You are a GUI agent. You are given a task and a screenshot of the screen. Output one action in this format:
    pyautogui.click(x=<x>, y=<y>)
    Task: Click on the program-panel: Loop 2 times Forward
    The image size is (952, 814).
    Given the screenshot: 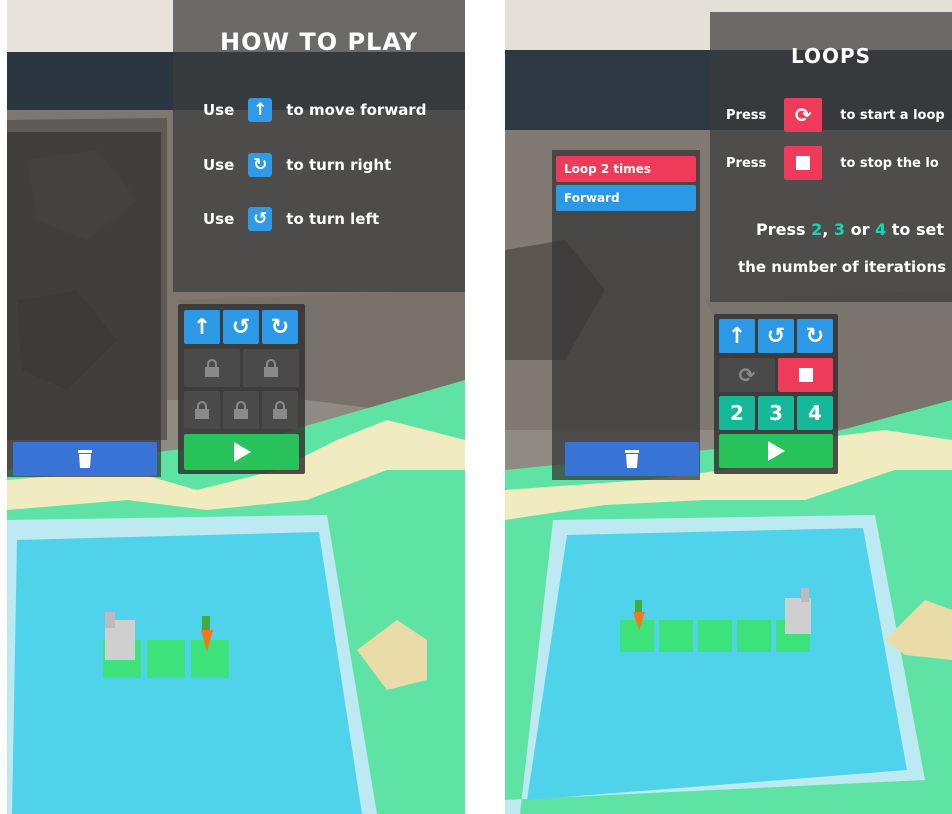 What is the action you would take?
    pyautogui.click(x=626, y=315)
    